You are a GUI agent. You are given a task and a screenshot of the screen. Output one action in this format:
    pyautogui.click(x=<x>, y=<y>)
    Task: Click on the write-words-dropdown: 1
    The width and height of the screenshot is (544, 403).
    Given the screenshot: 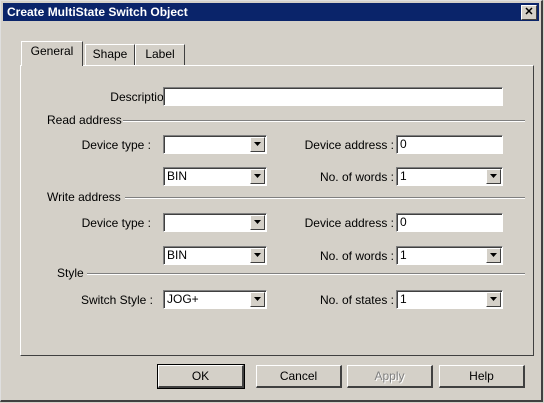 What is the action you would take?
    pyautogui.click(x=449, y=255)
    